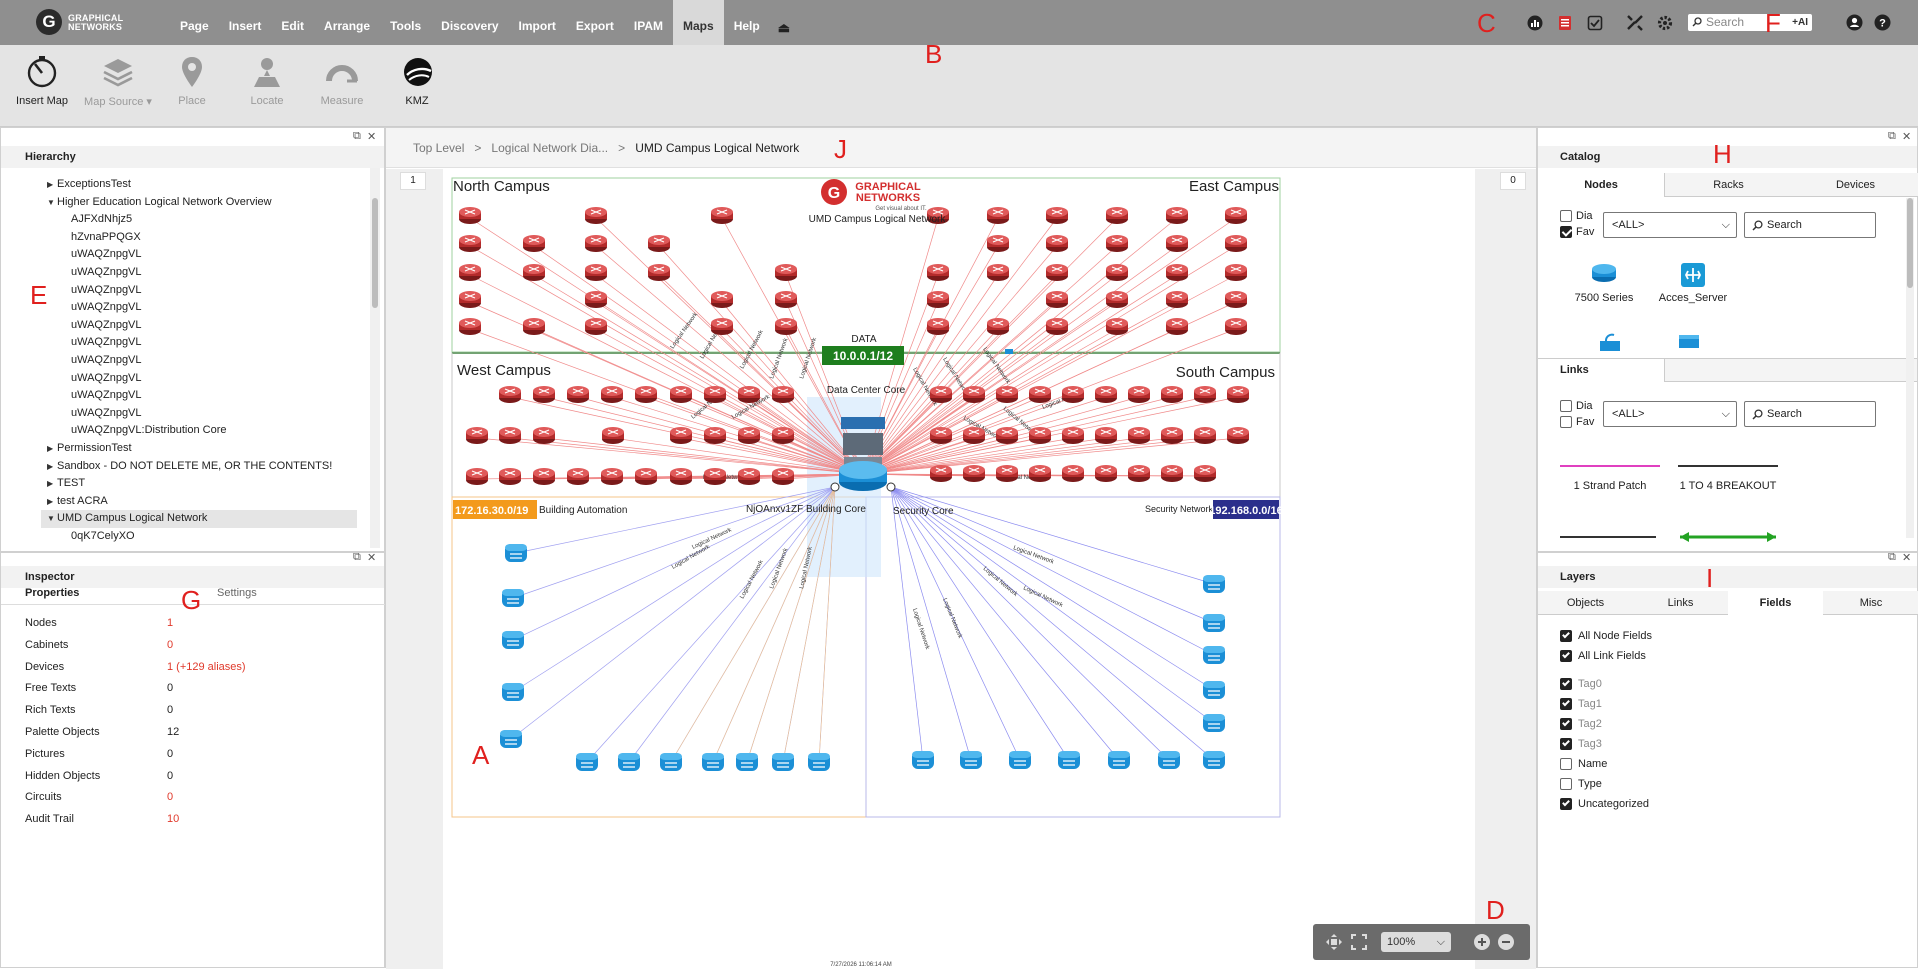 The height and width of the screenshot is (972, 1918). What do you see at coordinates (1810, 225) in the screenshot?
I see `node-search-button: Search` at bounding box center [1810, 225].